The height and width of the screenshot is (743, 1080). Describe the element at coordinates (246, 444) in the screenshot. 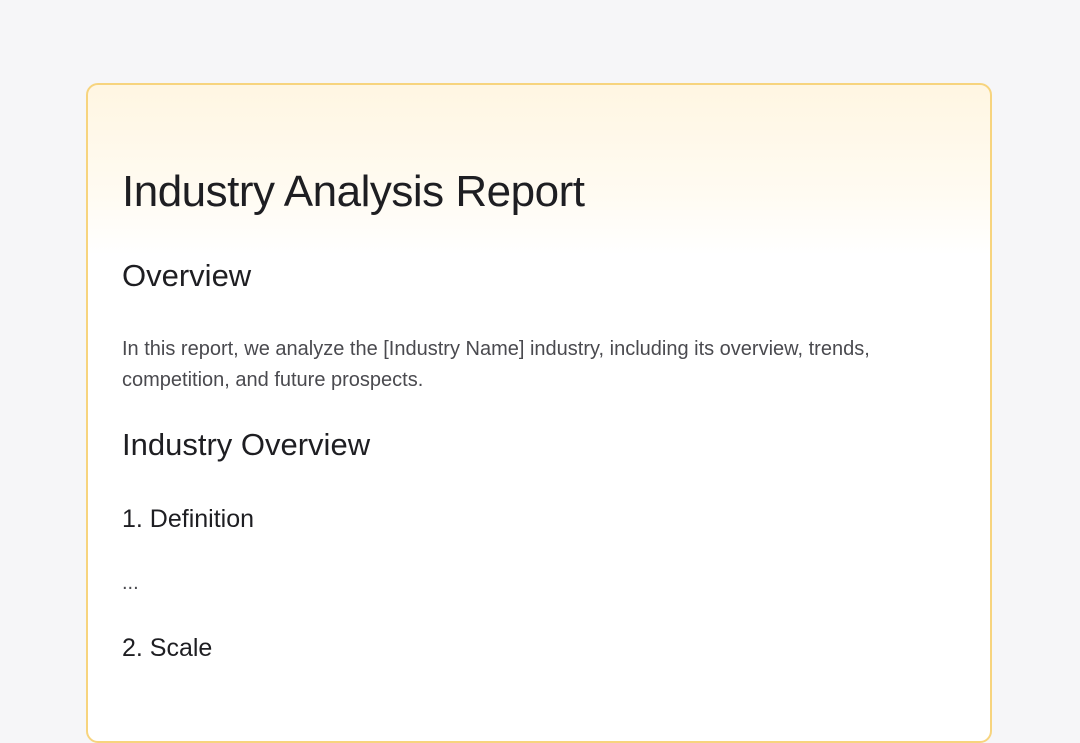

I see `industry-overview-heading: Industry Overview` at that location.